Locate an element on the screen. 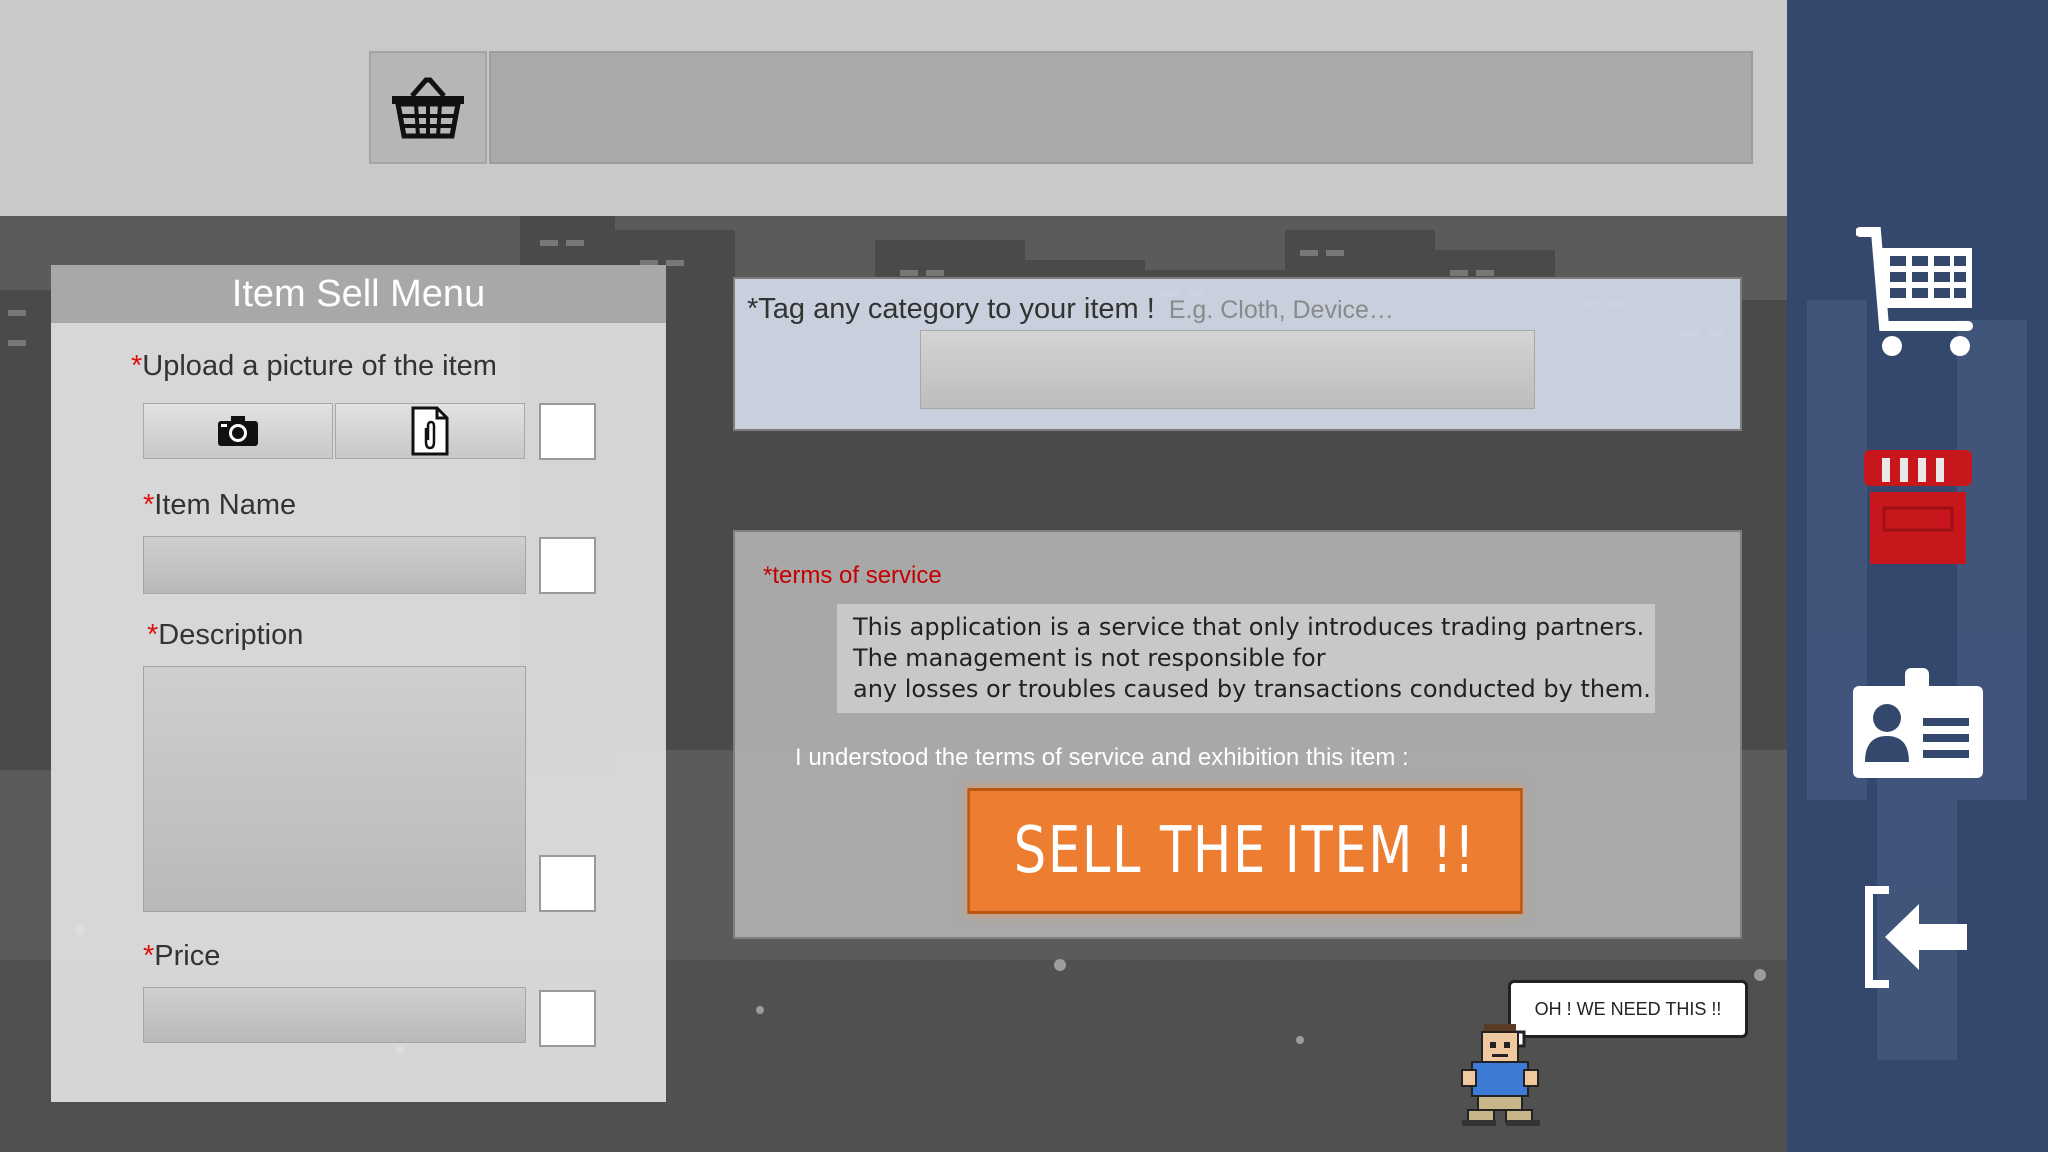  basket-icon is located at coordinates (428, 107).